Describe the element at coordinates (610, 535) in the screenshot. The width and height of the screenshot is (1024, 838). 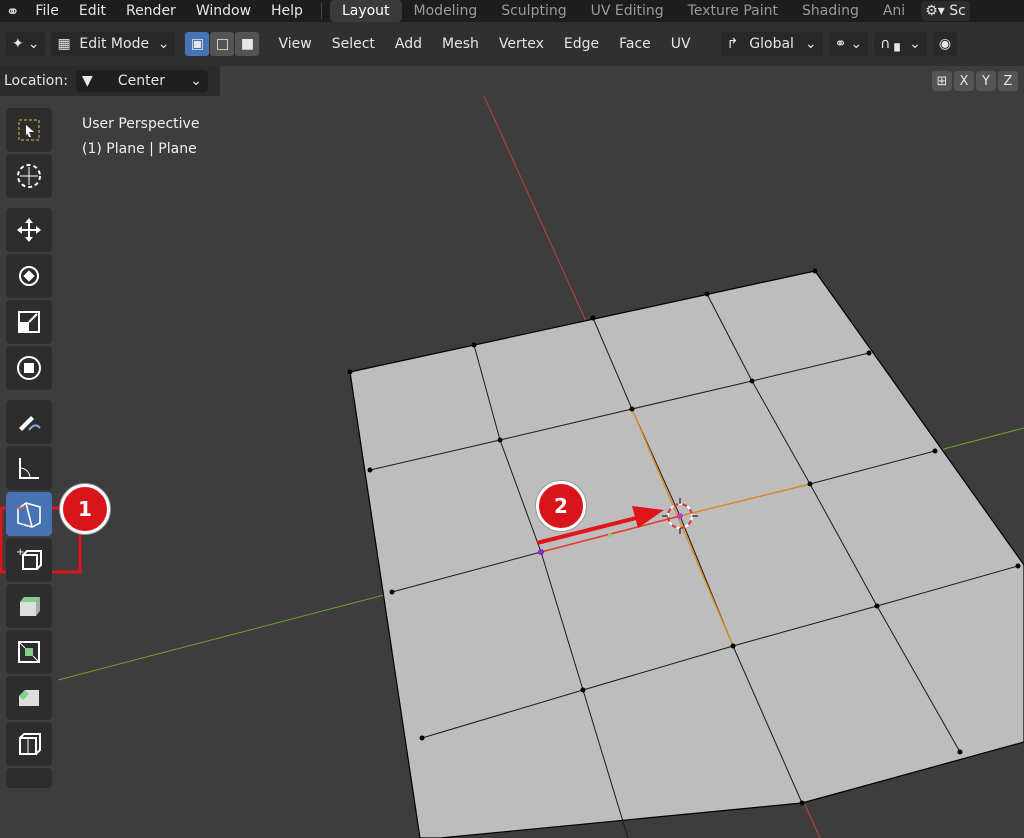
I see `edge-midpoint` at that location.